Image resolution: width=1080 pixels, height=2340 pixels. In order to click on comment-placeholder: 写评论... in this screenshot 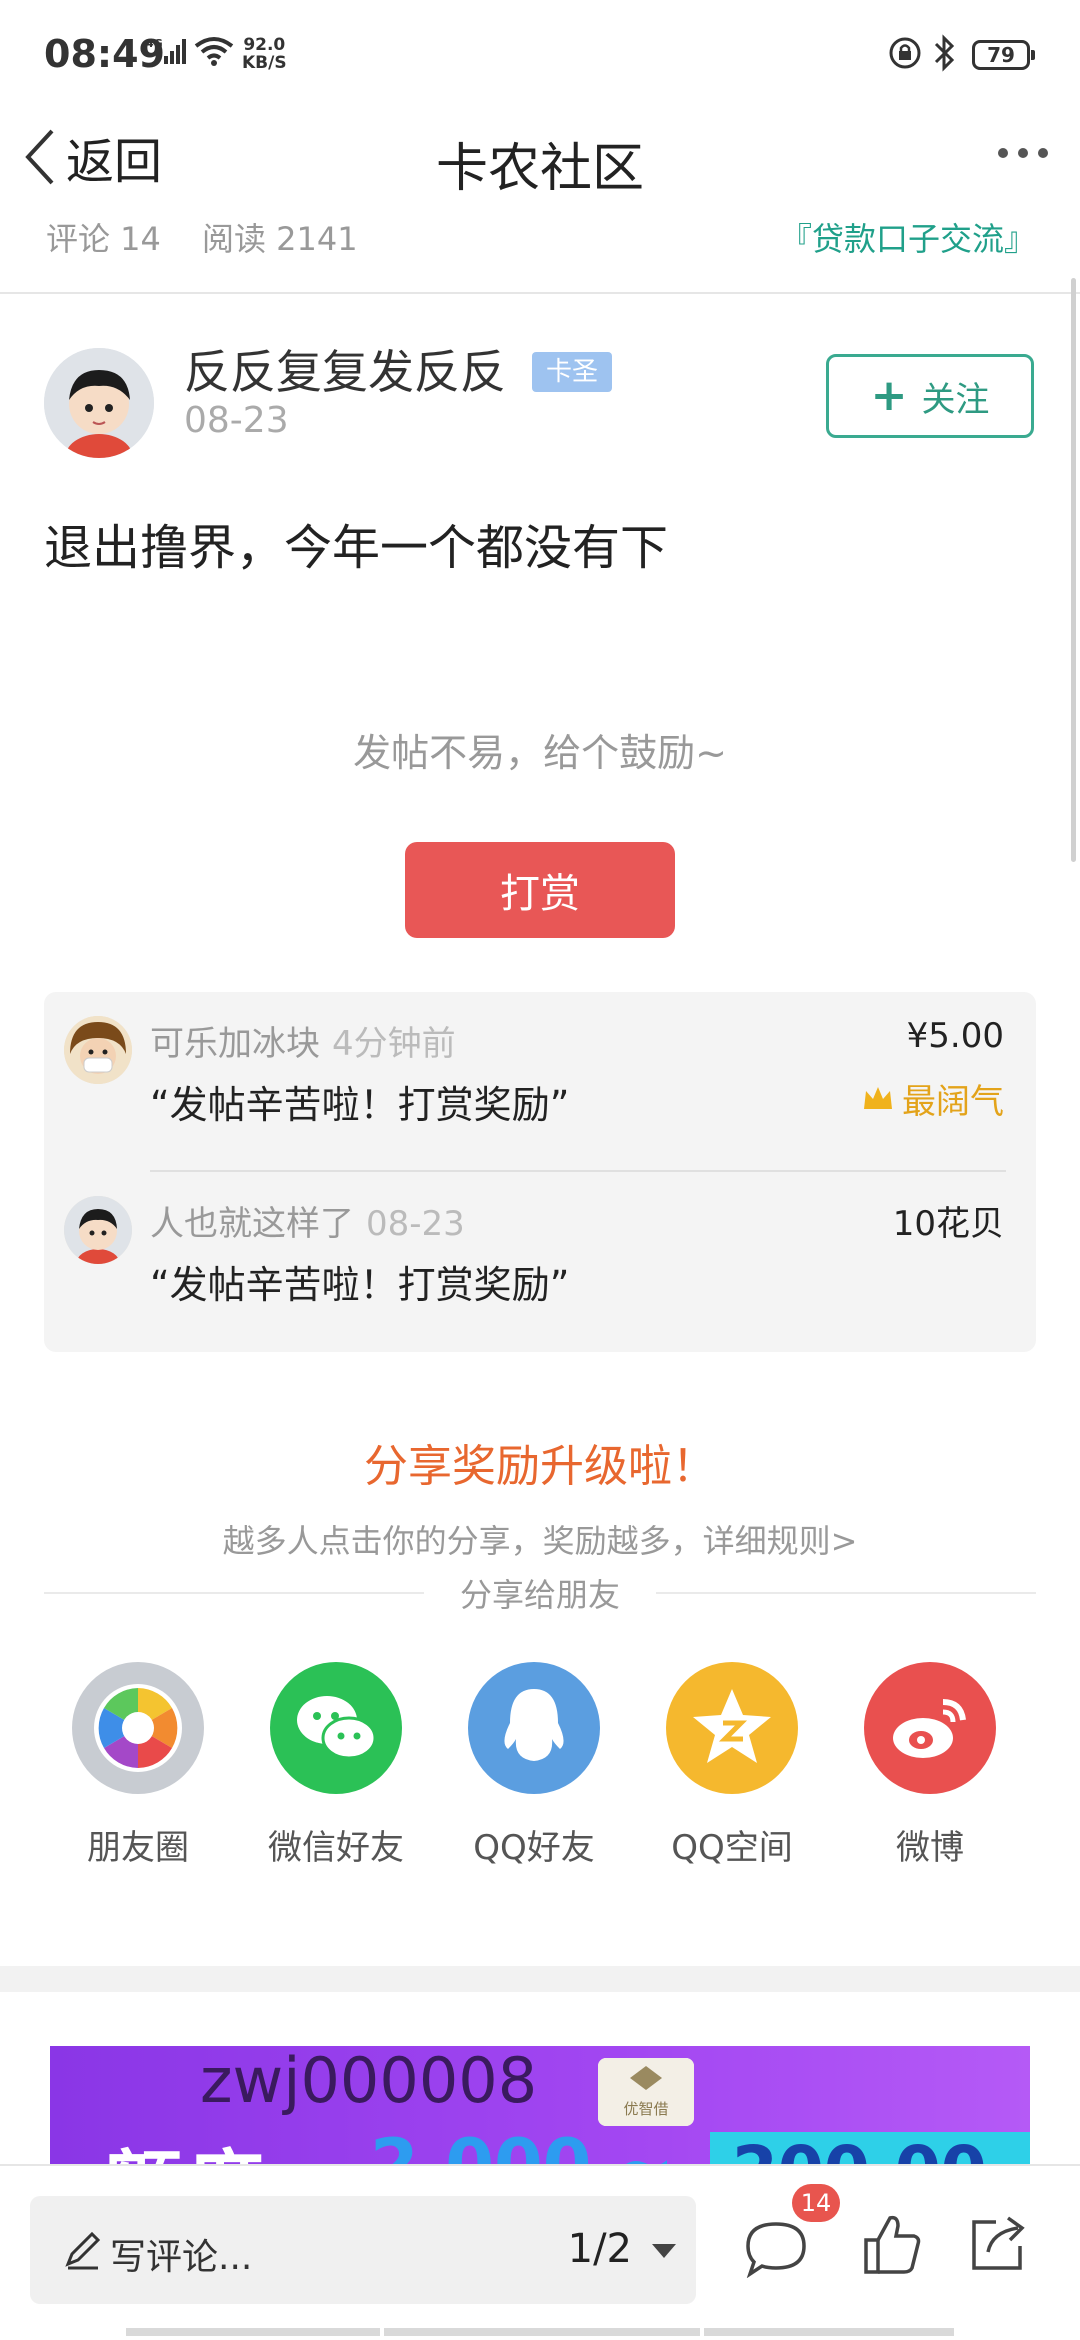, I will do `click(181, 2257)`.